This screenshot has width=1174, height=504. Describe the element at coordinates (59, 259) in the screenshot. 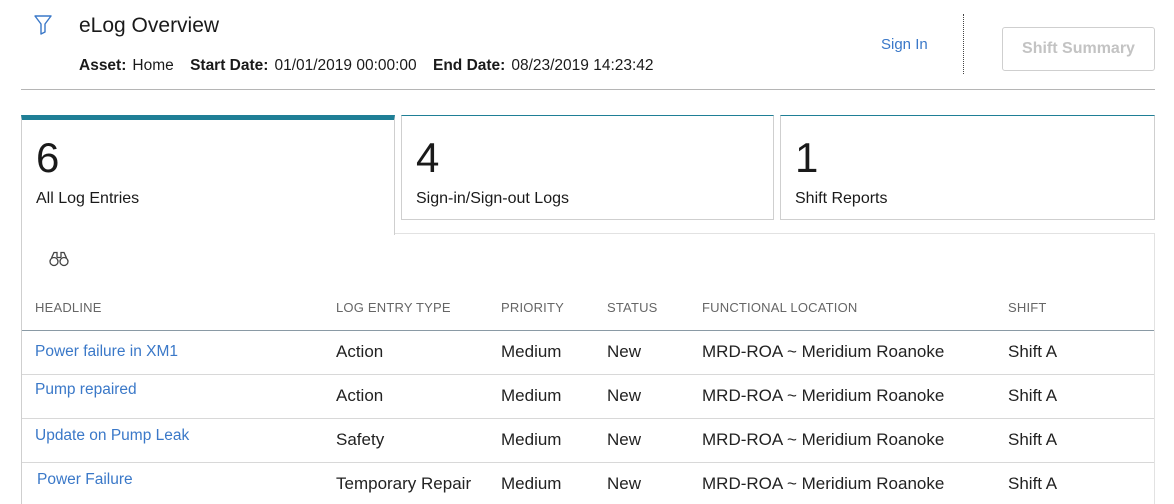

I see `binoculars-icon` at that location.